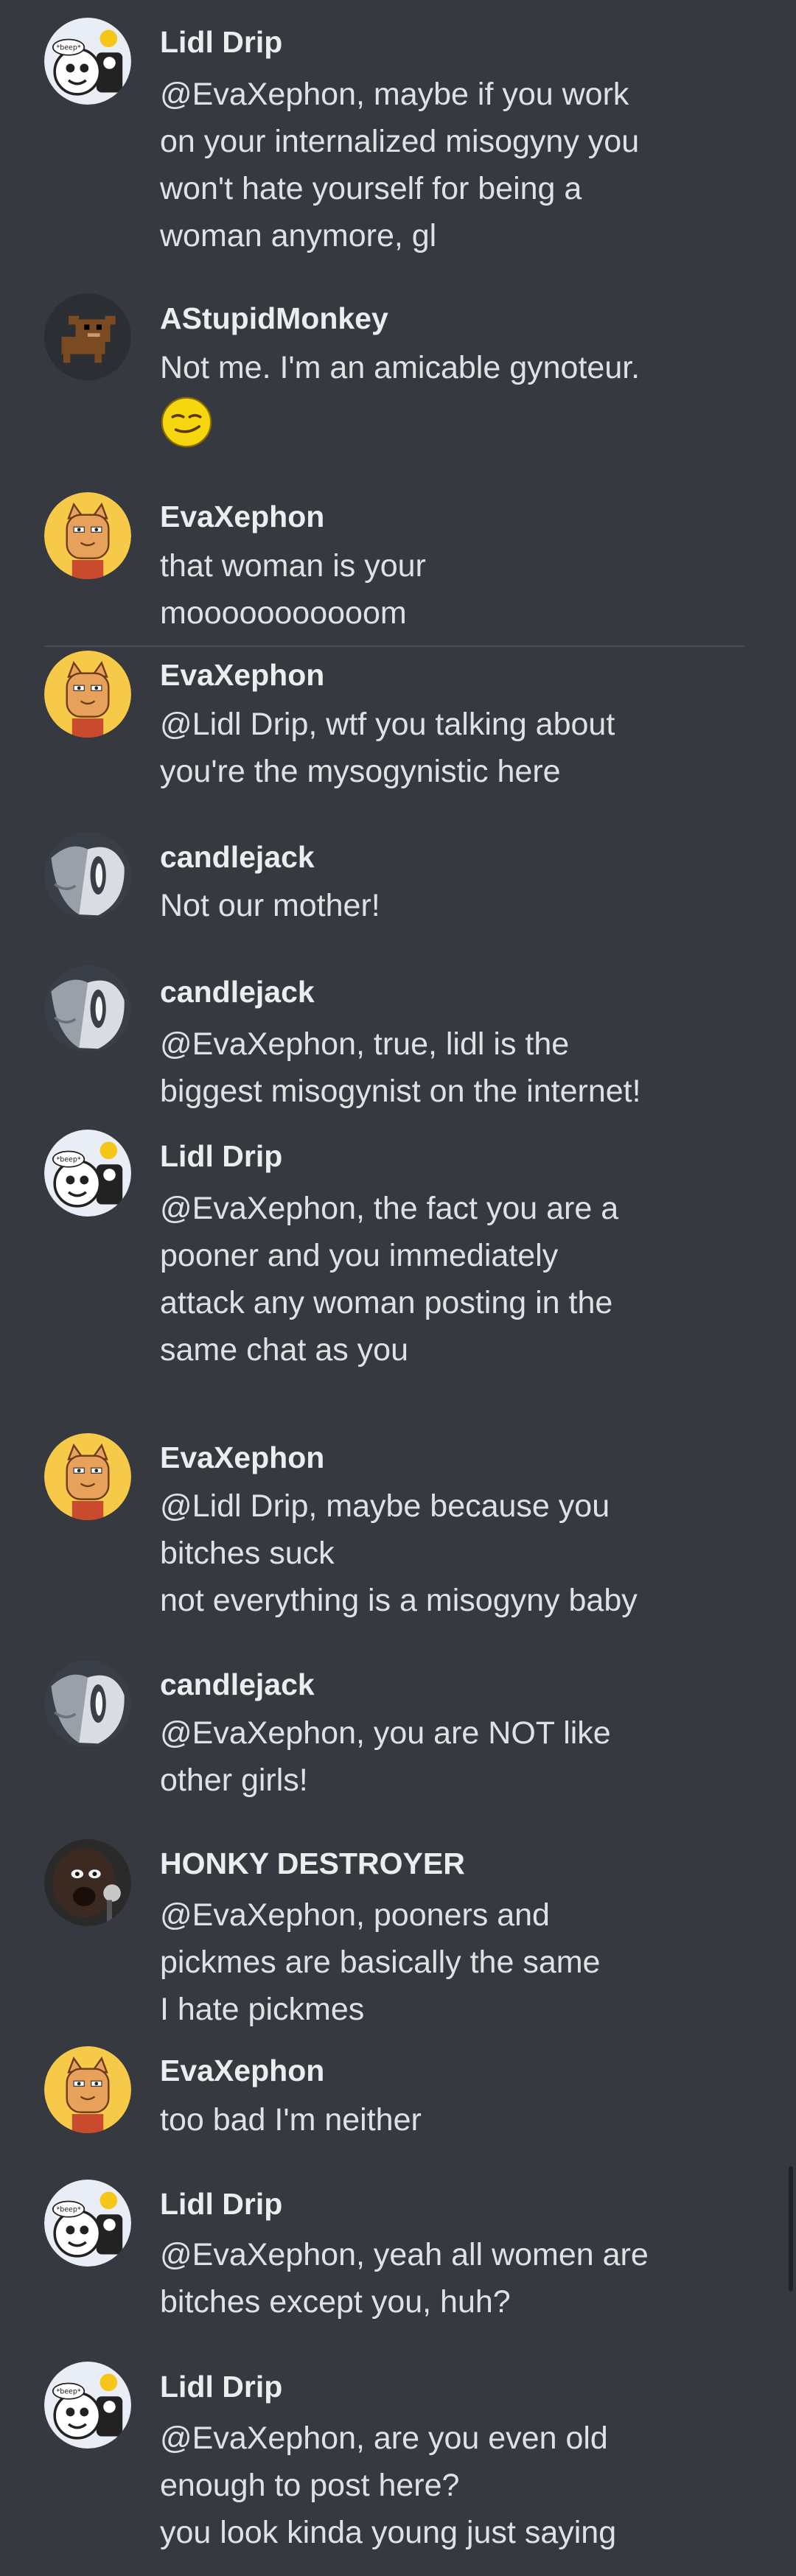  Describe the element at coordinates (405, 2254) in the screenshot. I see `message-text-line: @EvaXephon, yeah all women are` at that location.